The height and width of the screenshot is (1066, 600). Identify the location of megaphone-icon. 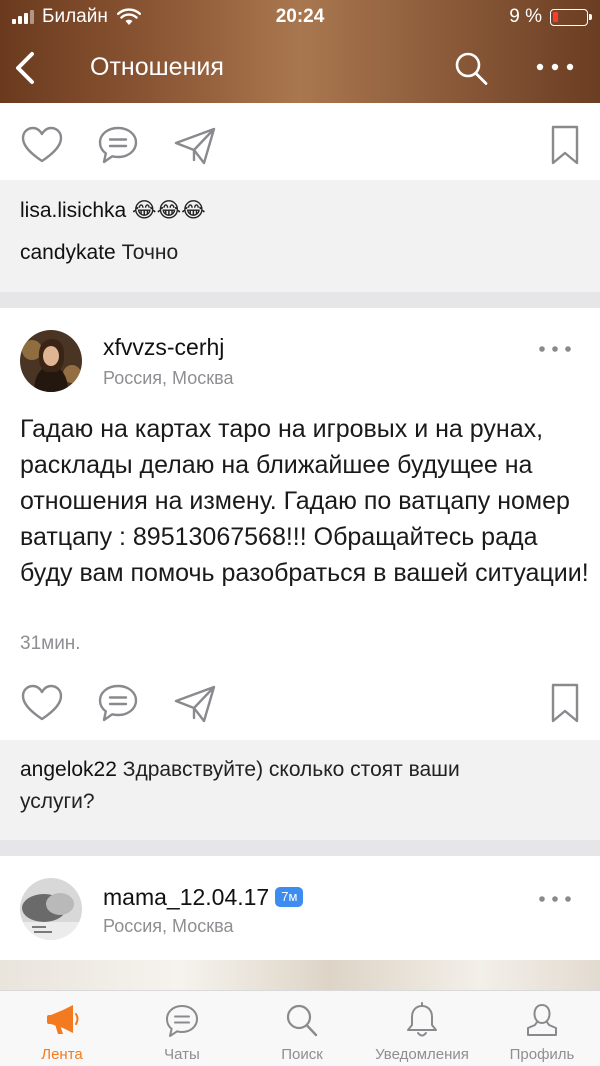
(63, 1019).